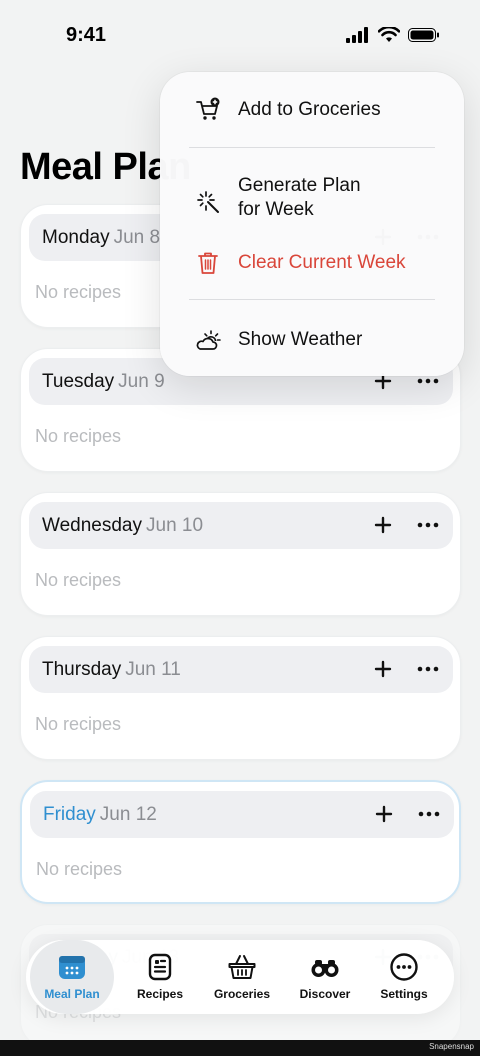 Image resolution: width=480 pixels, height=1056 pixels. Describe the element at coordinates (325, 968) in the screenshot. I see `binoculars-icon` at that location.